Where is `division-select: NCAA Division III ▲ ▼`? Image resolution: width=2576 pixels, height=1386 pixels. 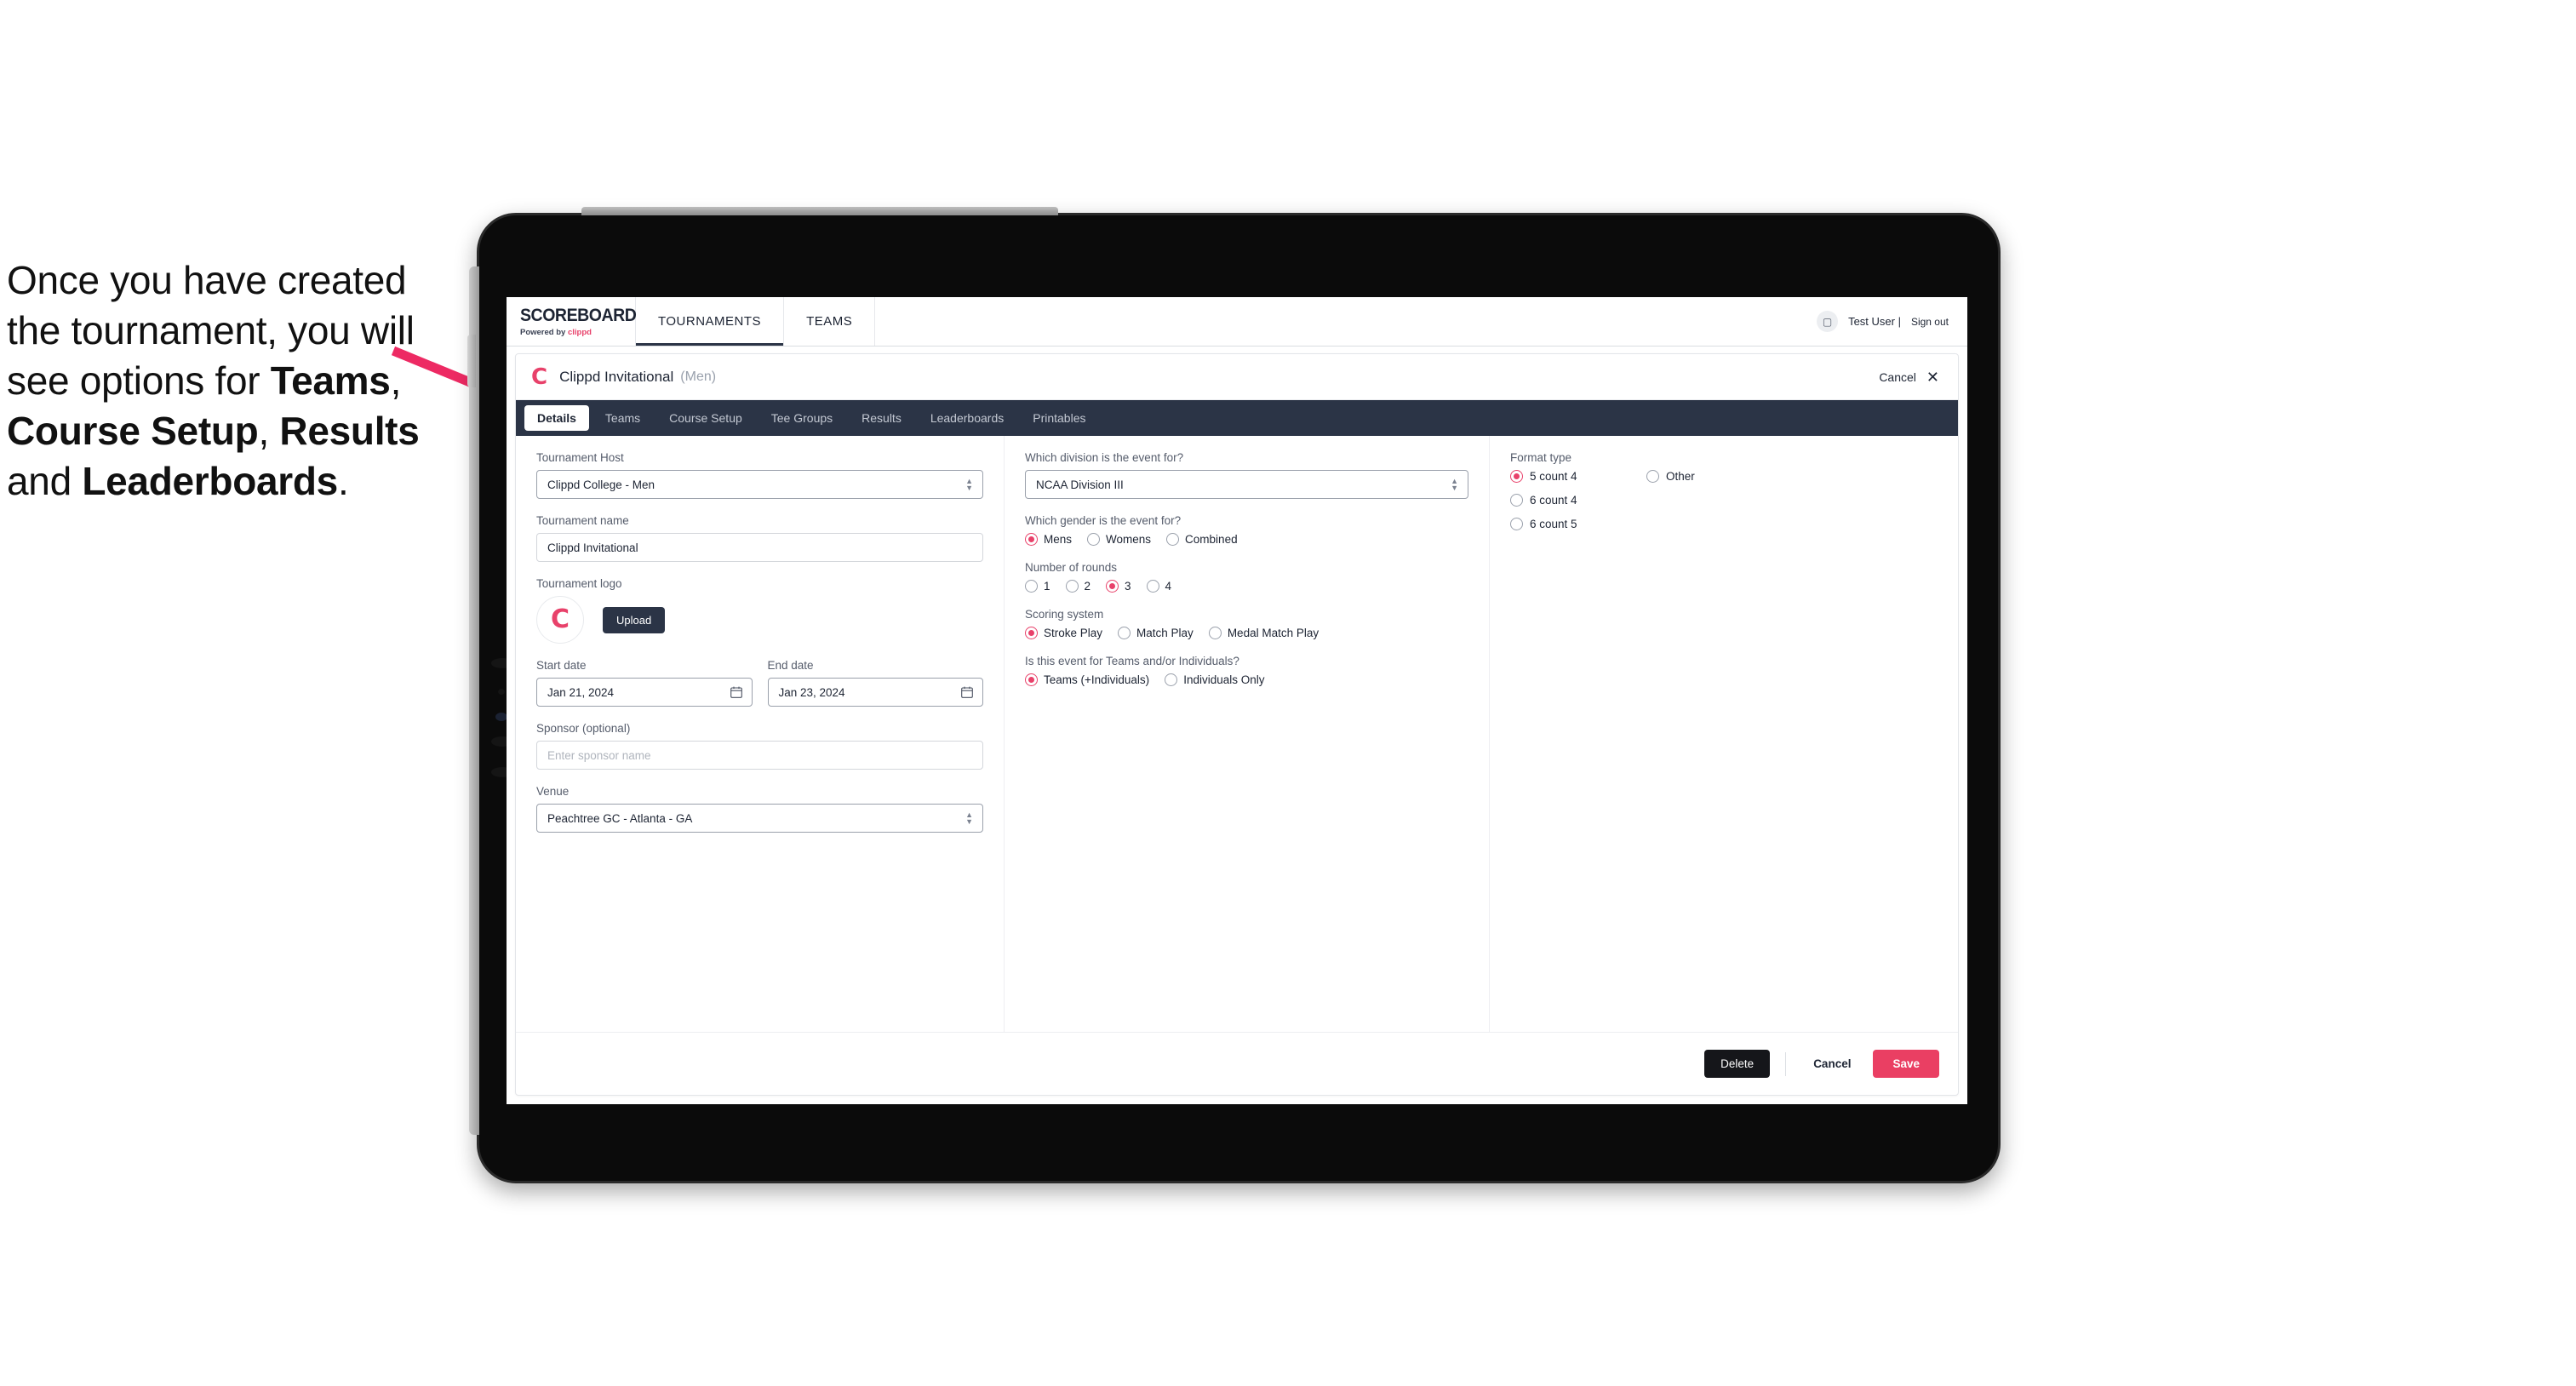 division-select: NCAA Division III ▲ ▼ is located at coordinates (1247, 484).